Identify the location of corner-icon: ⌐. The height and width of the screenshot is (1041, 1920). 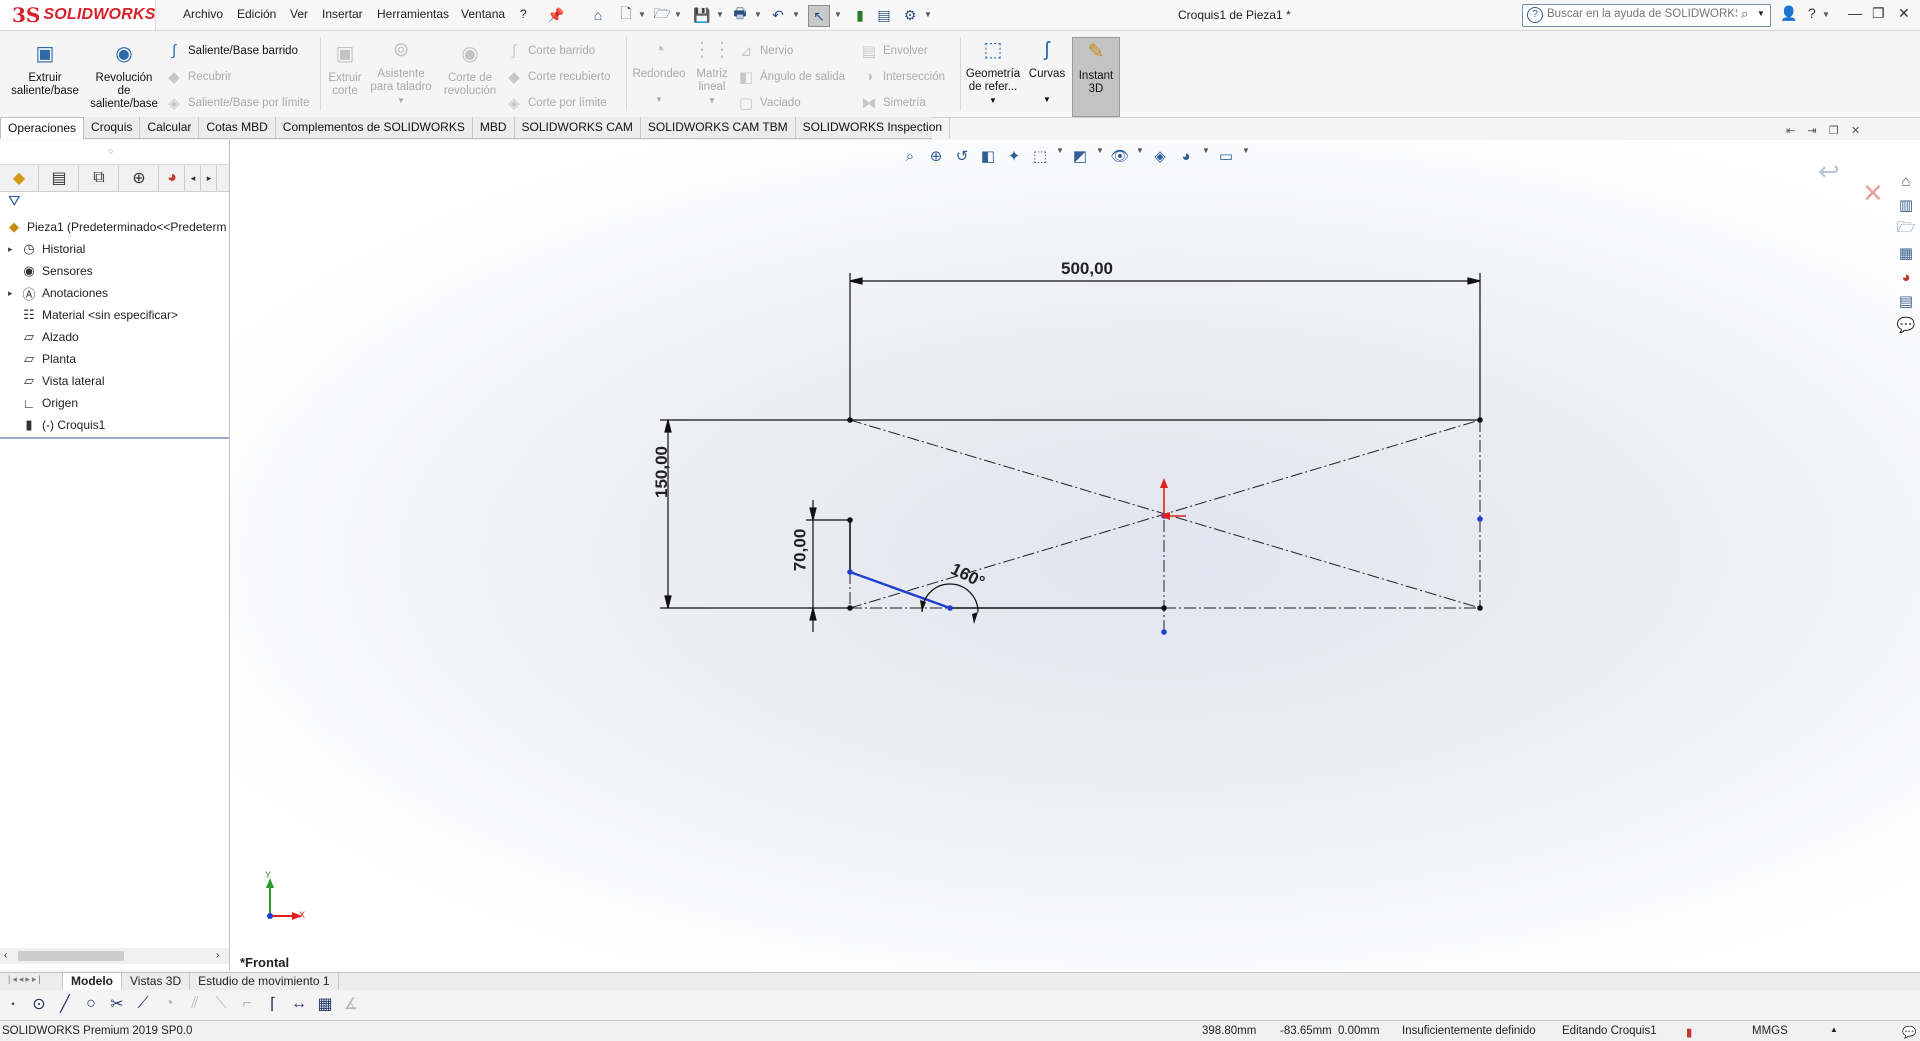
(247, 1004).